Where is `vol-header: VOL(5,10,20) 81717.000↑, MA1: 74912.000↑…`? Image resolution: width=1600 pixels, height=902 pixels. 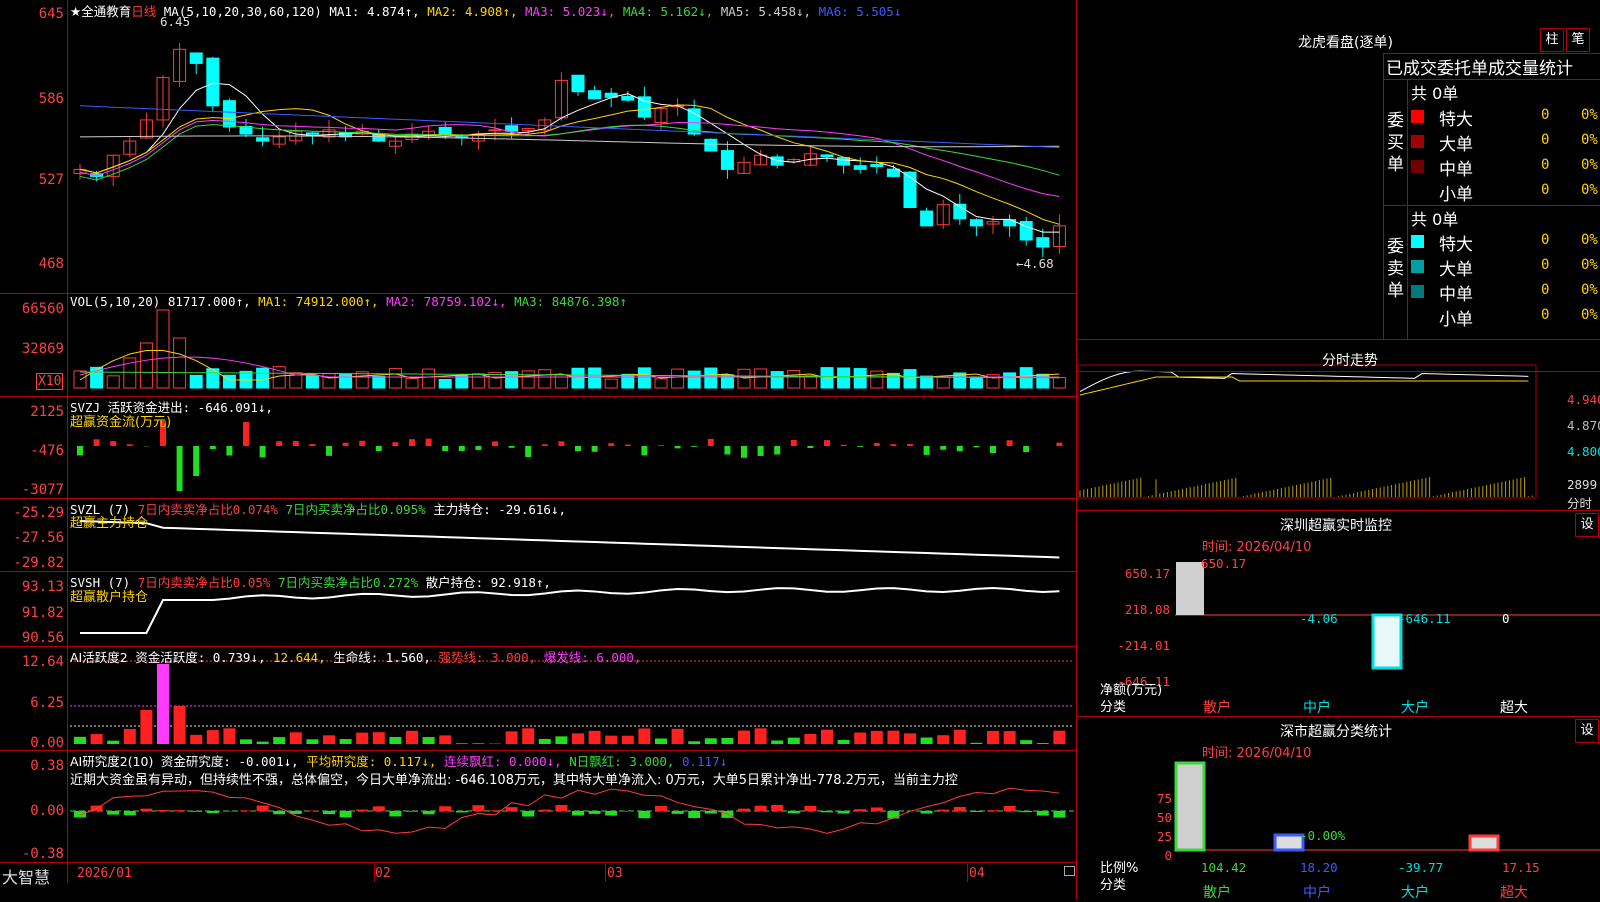
vol-header: VOL(5,10,20) 81717.000↑, MA1: 74912.000↑… is located at coordinates (348, 301).